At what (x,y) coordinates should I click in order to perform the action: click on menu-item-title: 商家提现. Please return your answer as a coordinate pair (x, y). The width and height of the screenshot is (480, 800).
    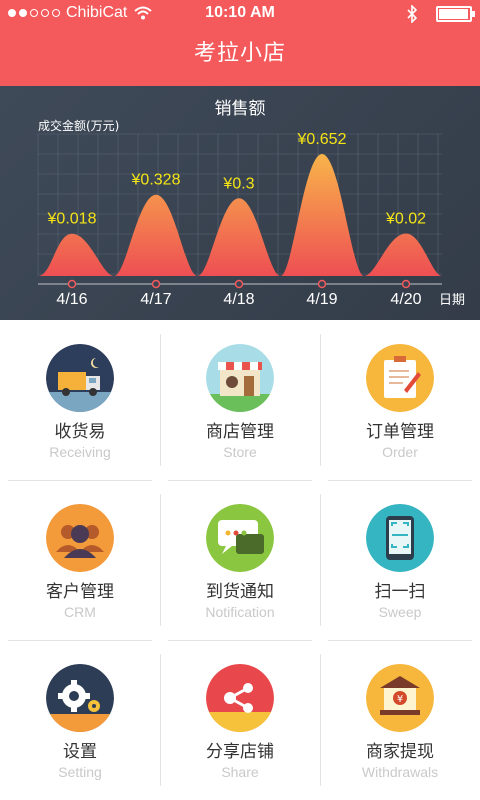
    Looking at the image, I should click on (400, 752).